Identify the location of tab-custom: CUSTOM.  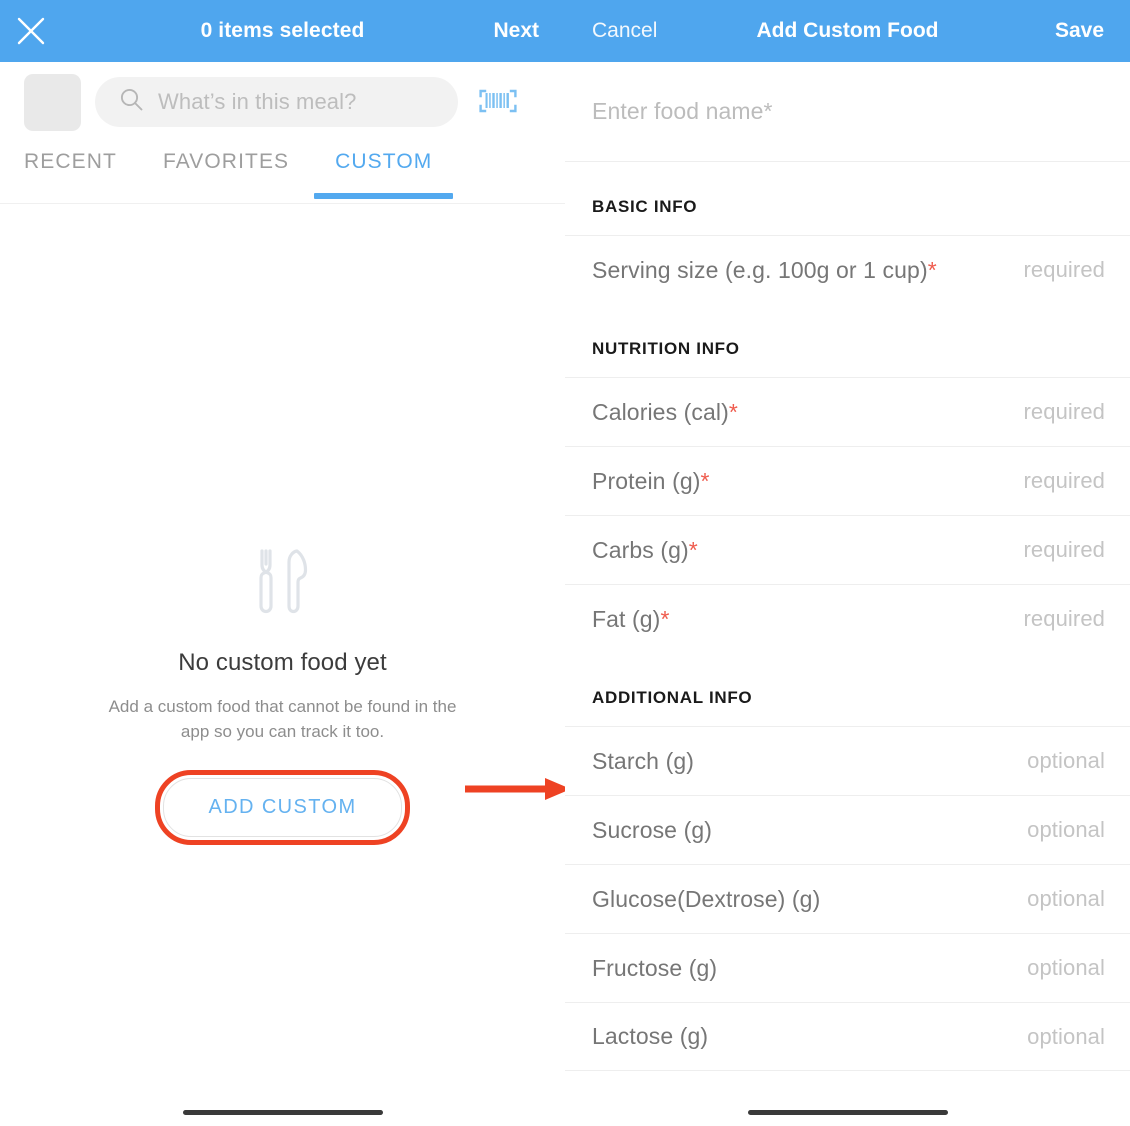
(384, 170).